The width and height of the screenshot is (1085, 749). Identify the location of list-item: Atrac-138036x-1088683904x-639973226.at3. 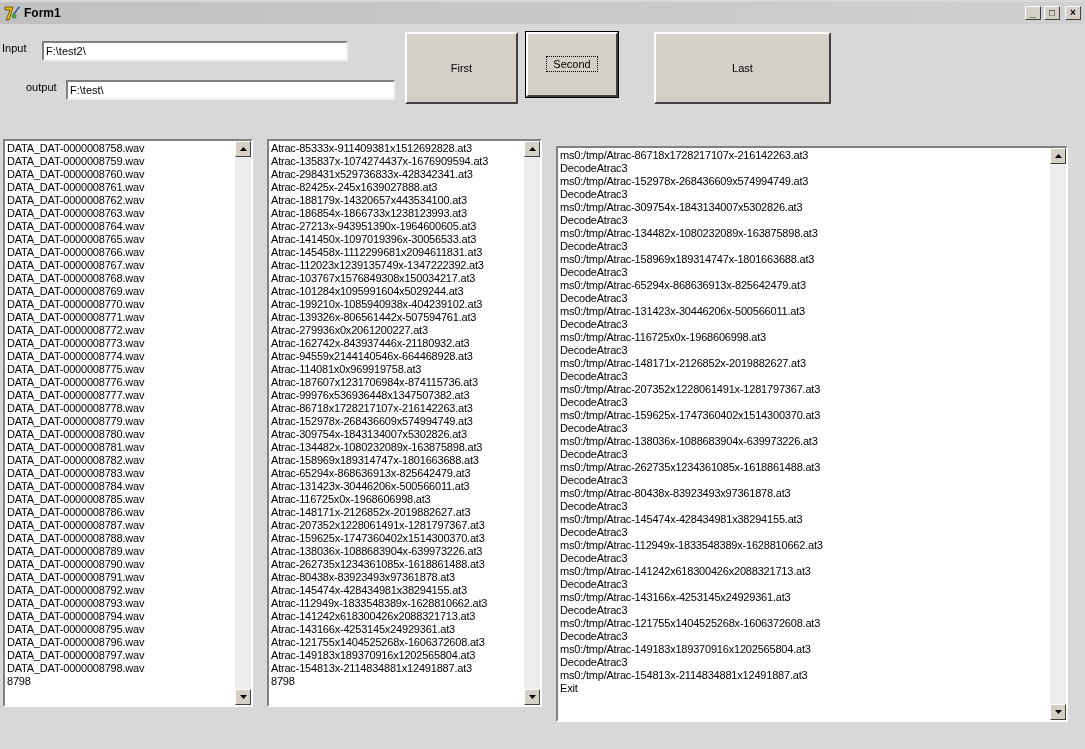
(397, 551).